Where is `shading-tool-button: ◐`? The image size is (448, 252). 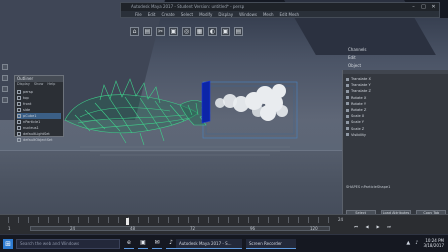
shading-tool-button: ◐ is located at coordinates (212, 31).